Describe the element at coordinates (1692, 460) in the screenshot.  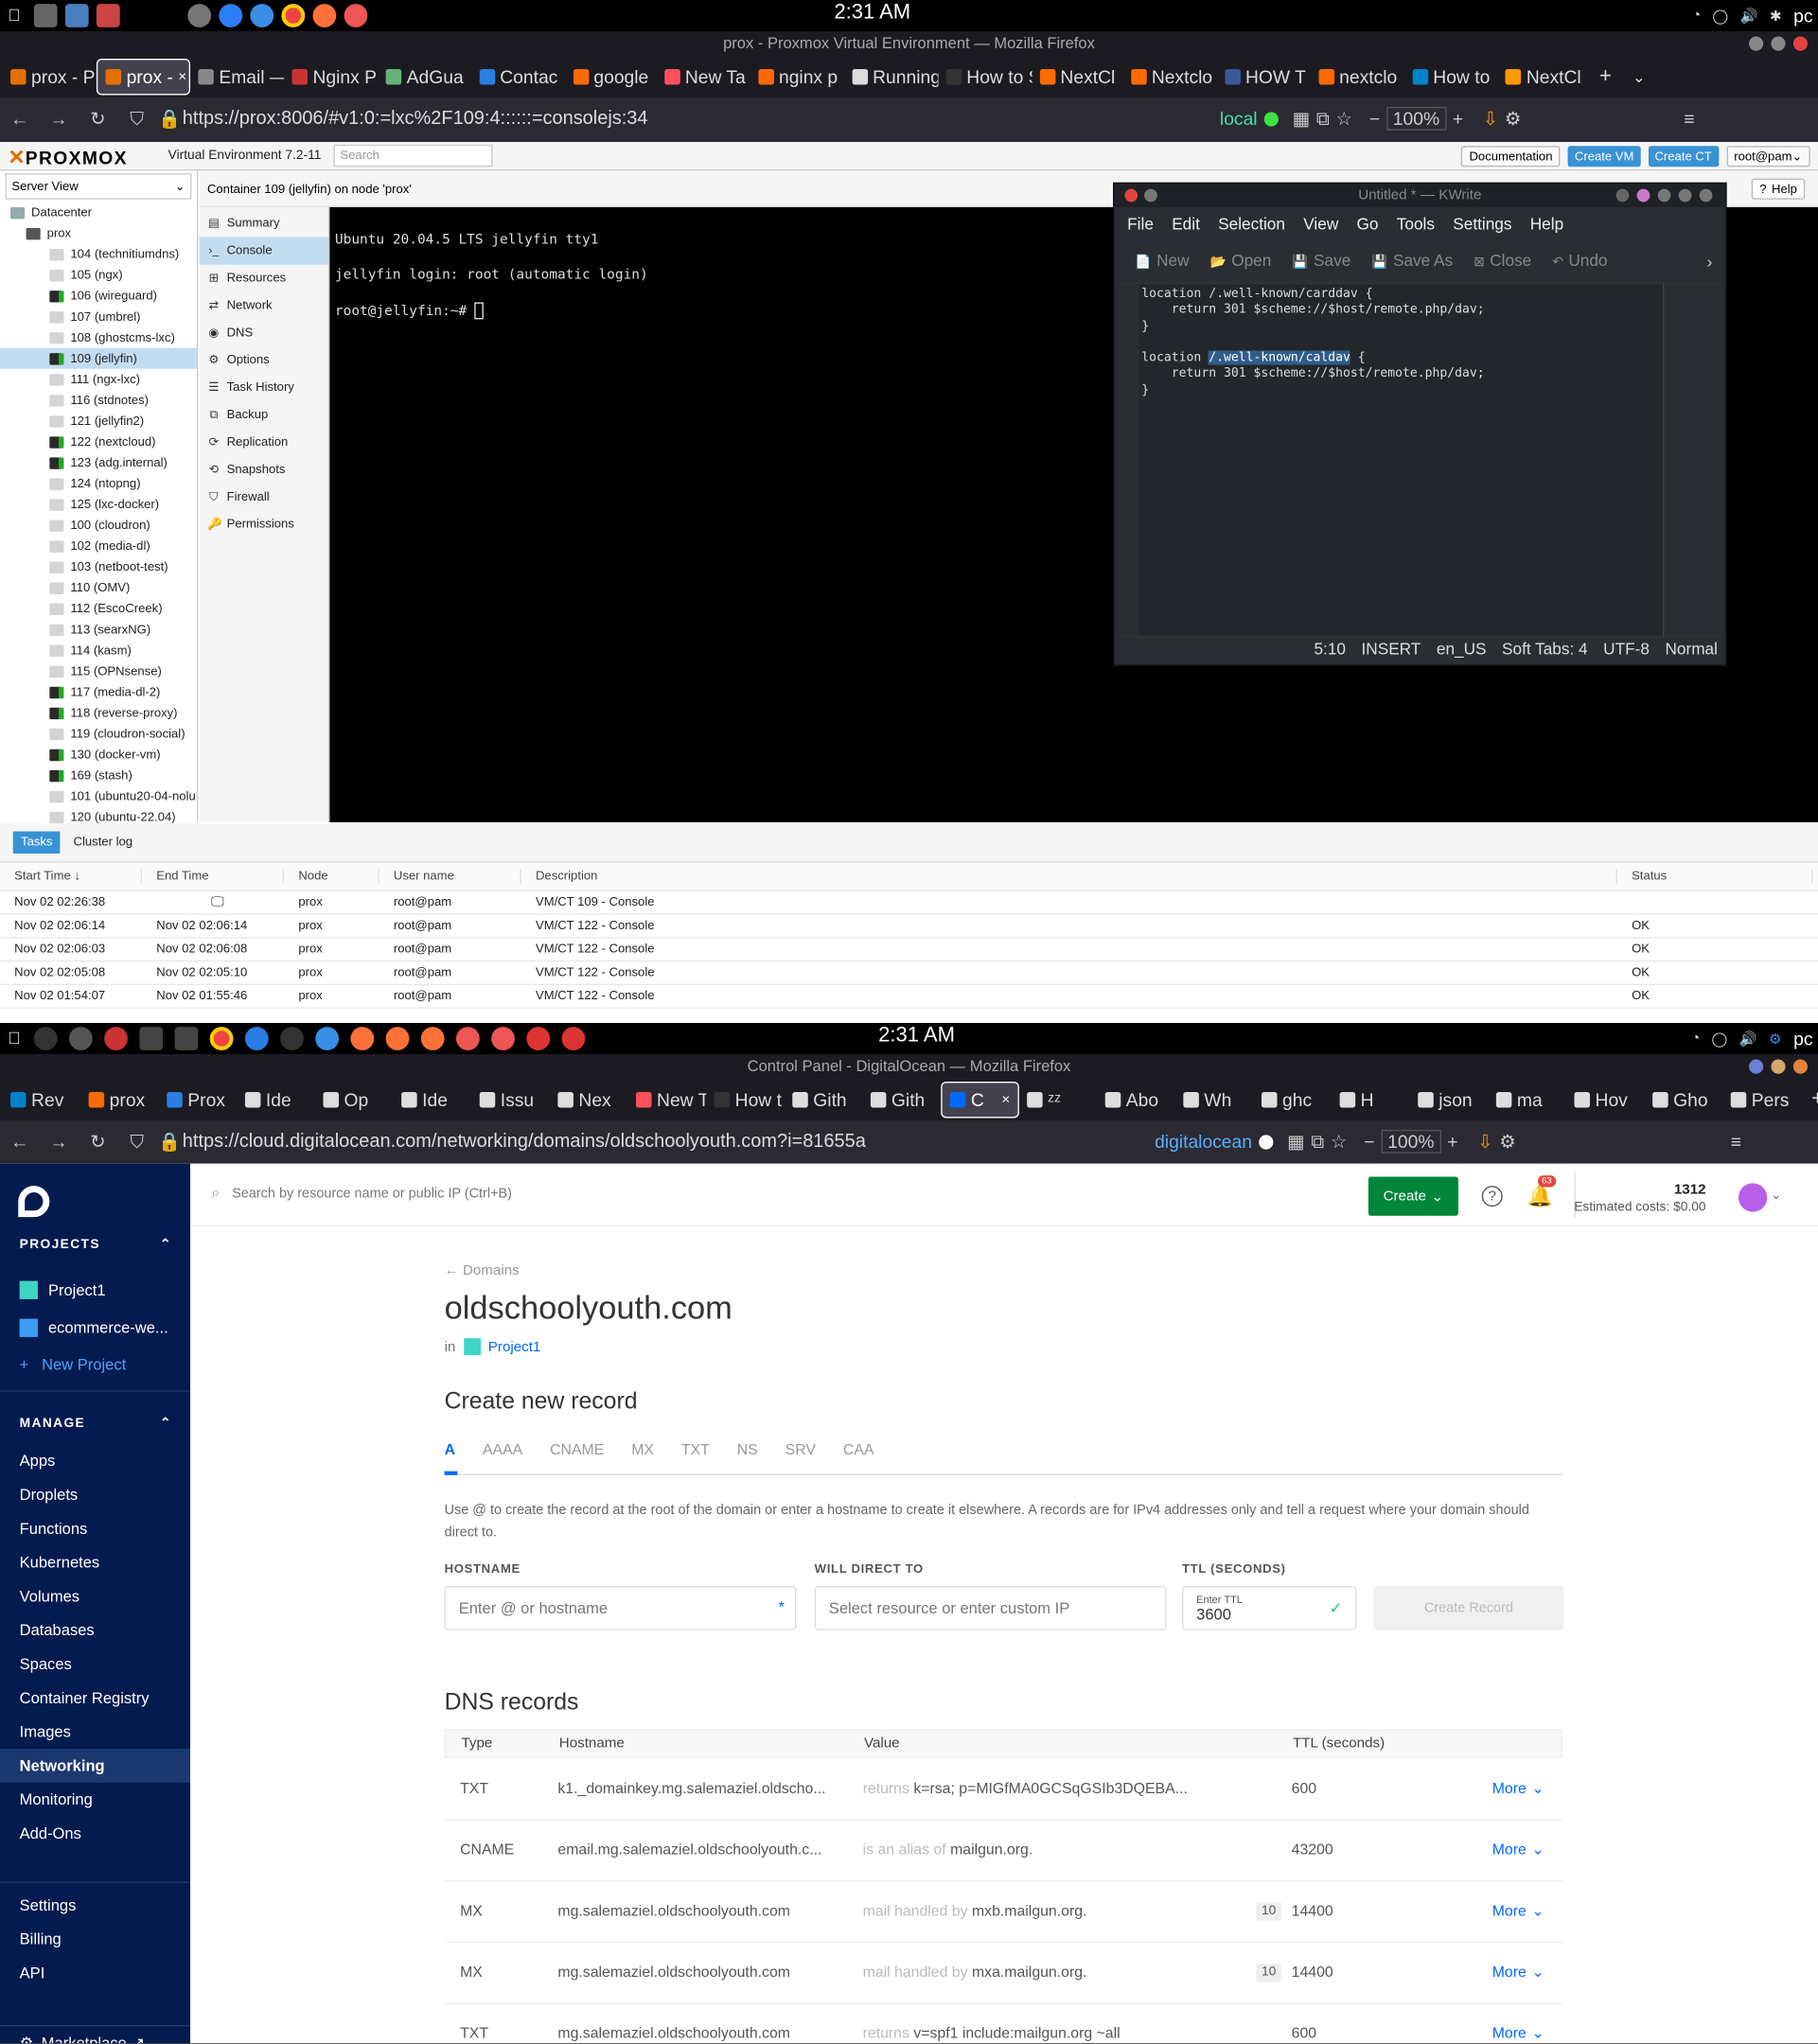
I see `minimap` at that location.